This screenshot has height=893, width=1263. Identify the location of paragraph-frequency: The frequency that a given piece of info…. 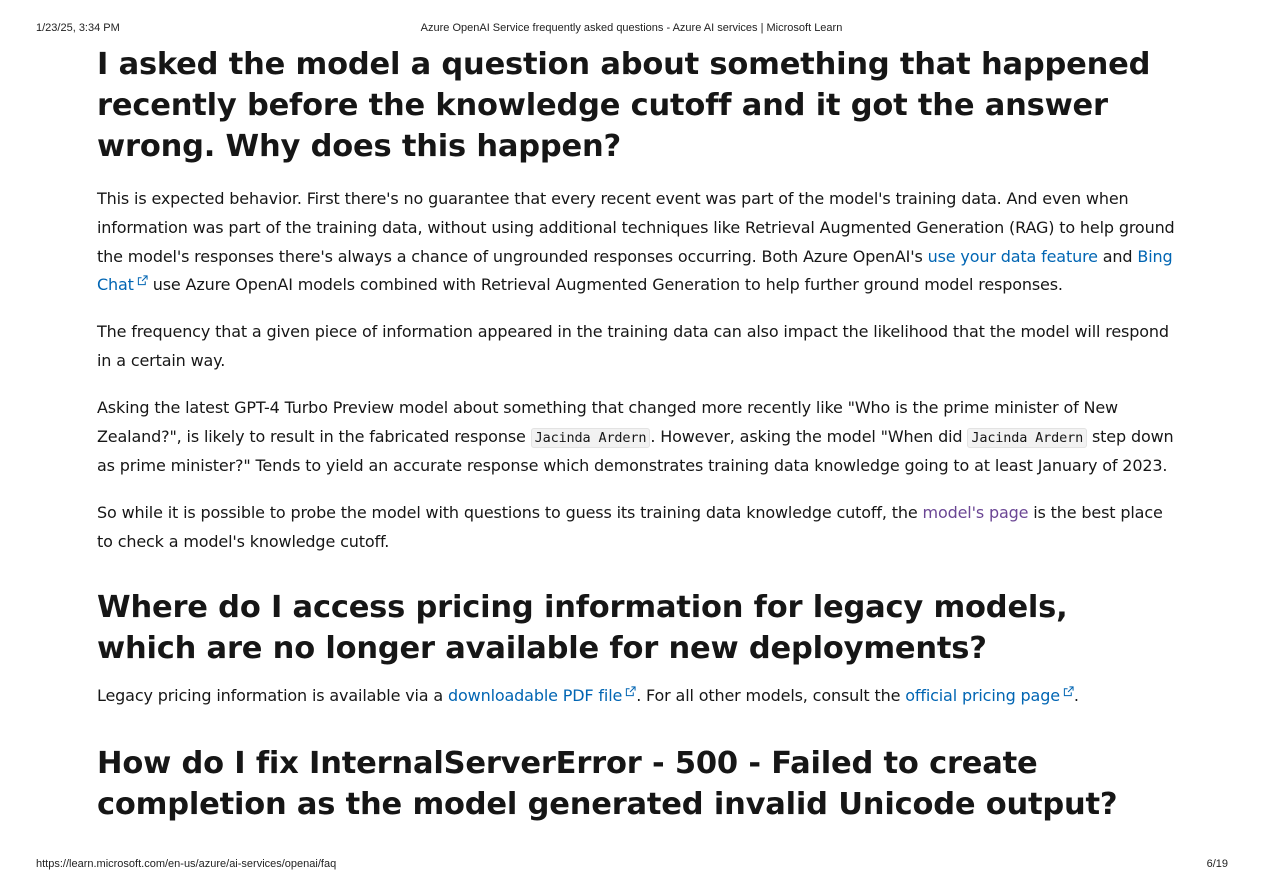
(633, 346).